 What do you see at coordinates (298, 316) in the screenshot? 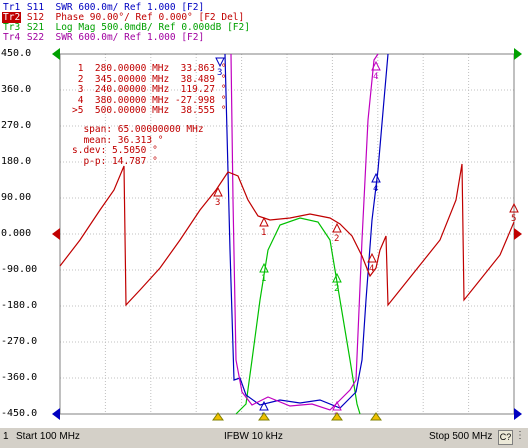
I see `trace-s21` at bounding box center [298, 316].